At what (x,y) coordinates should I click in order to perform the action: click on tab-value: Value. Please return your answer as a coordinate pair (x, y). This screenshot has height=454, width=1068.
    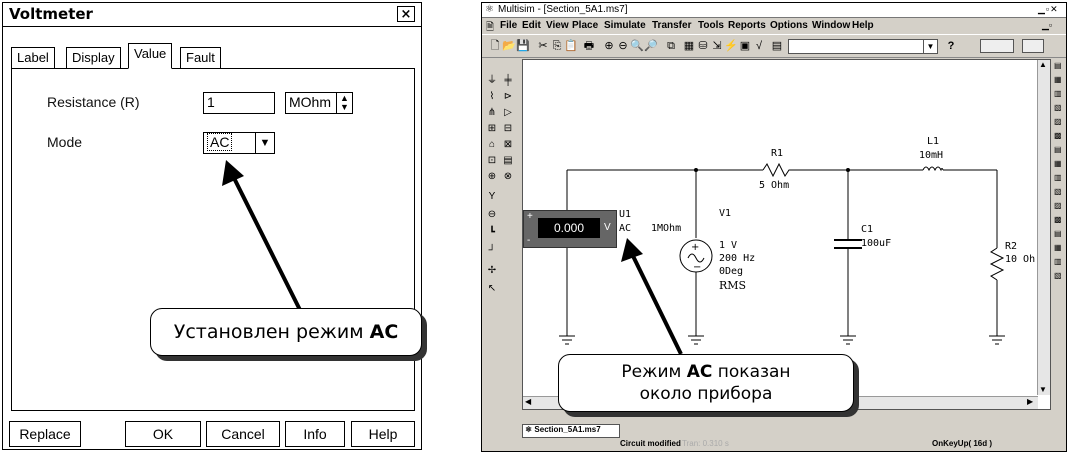
    Looking at the image, I should click on (150, 56).